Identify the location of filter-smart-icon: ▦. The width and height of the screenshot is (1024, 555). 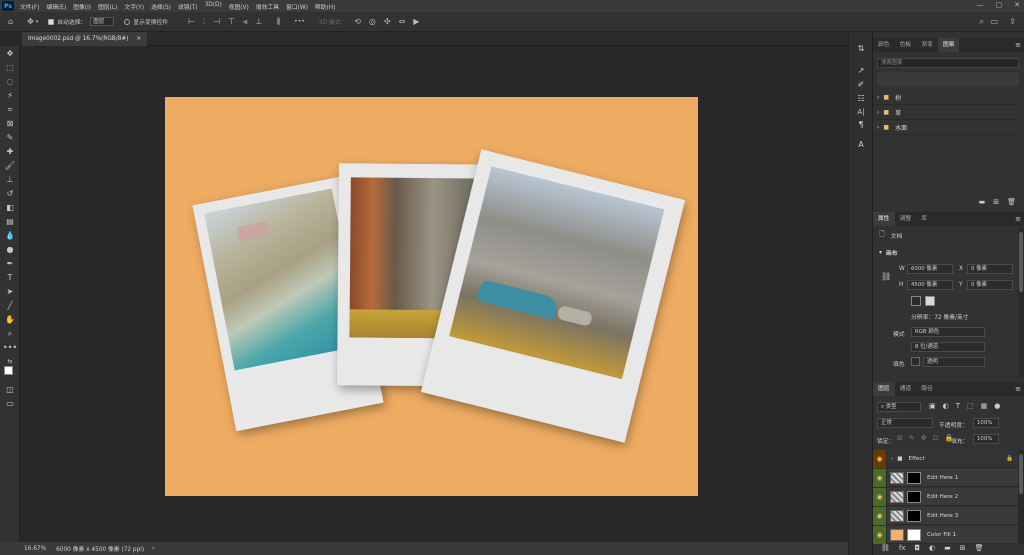
(984, 406).